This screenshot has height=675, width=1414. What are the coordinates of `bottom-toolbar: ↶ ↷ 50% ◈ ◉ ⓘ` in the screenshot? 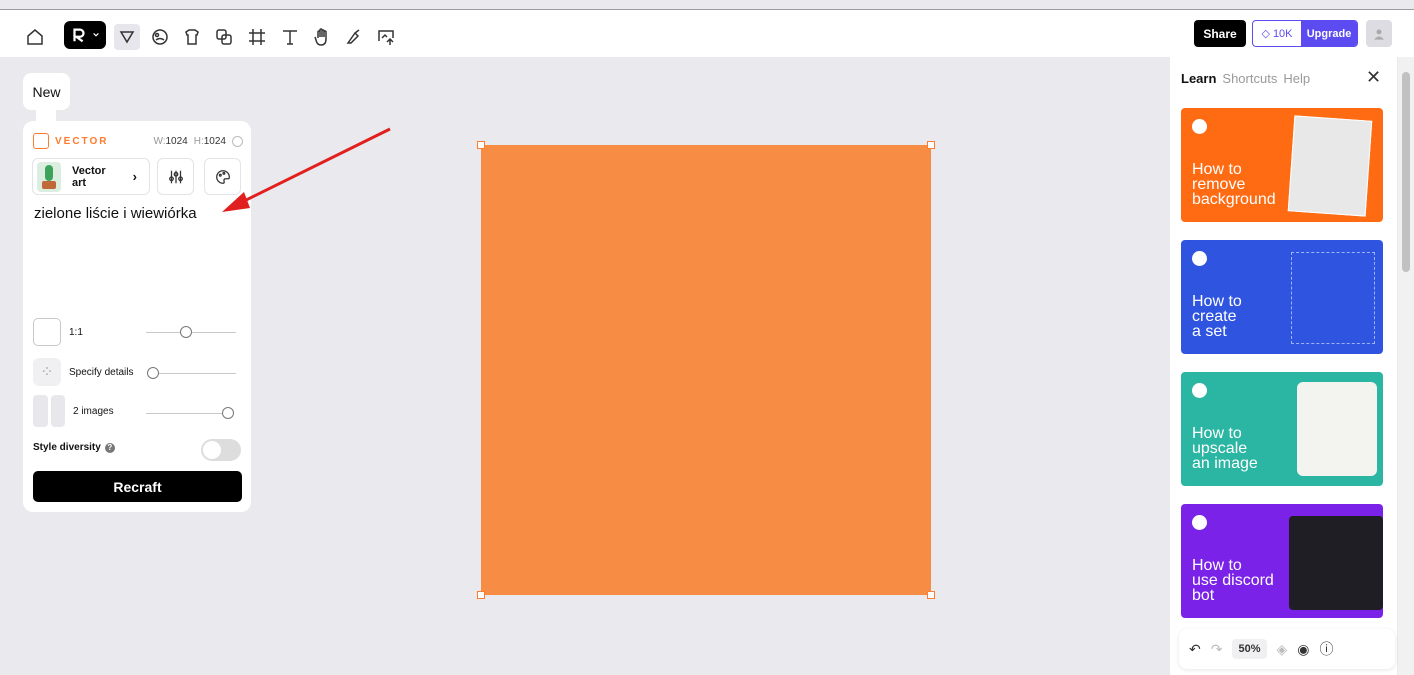 It's located at (1287, 649).